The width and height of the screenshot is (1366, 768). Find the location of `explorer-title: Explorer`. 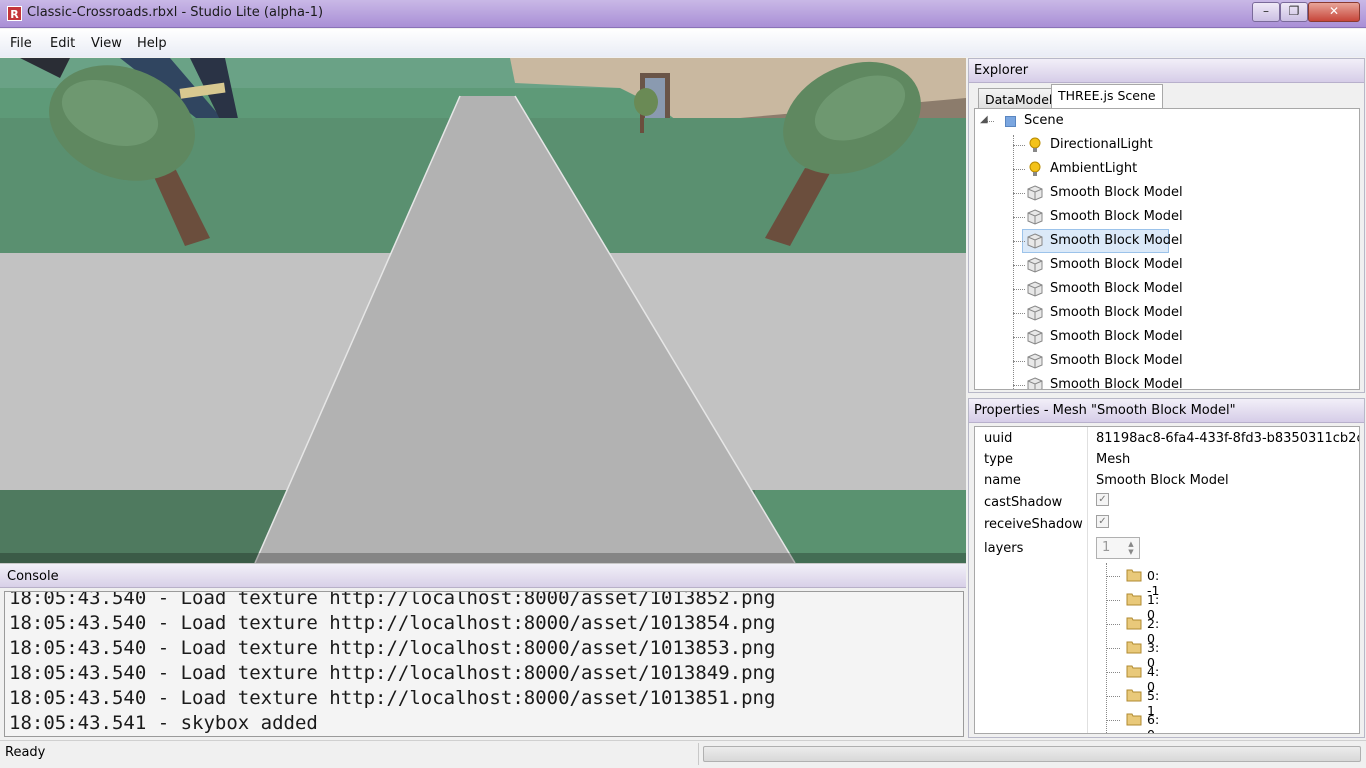

explorer-title: Explorer is located at coordinates (1001, 70).